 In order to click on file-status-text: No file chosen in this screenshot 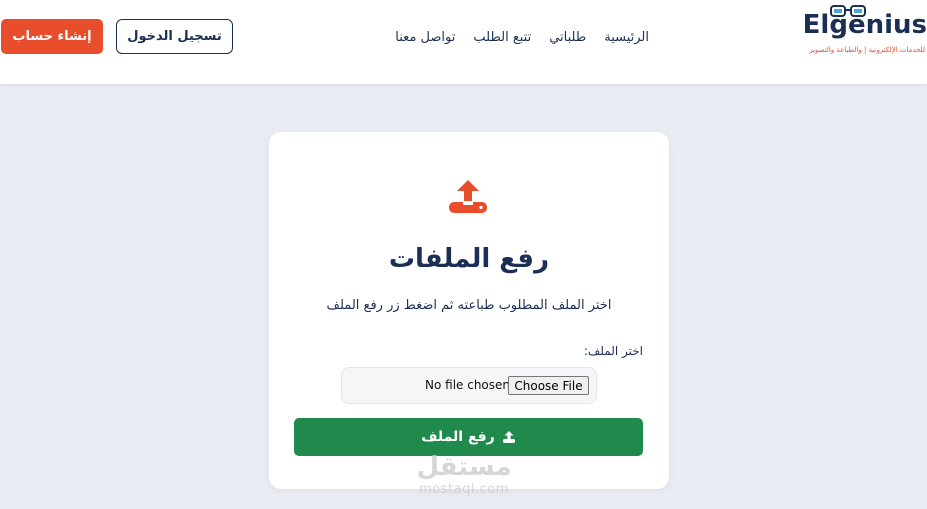, I will do `click(468, 385)`.